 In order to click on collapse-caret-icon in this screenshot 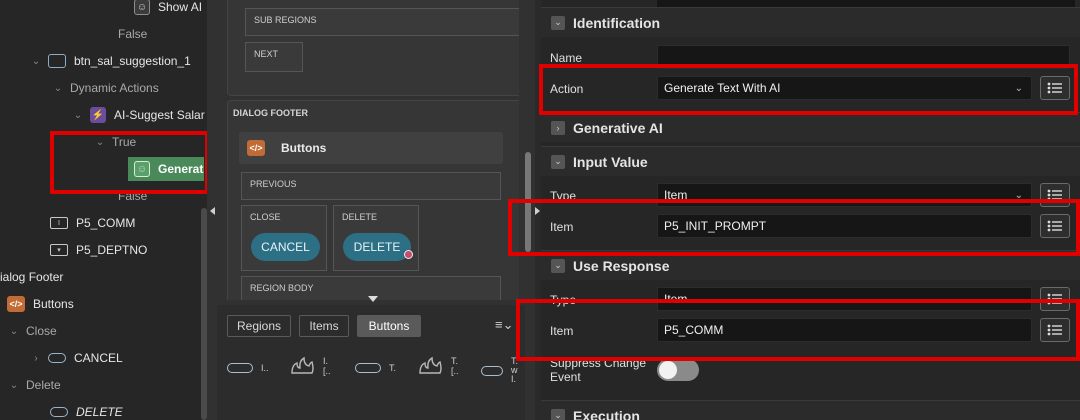, I will do `click(373, 299)`.